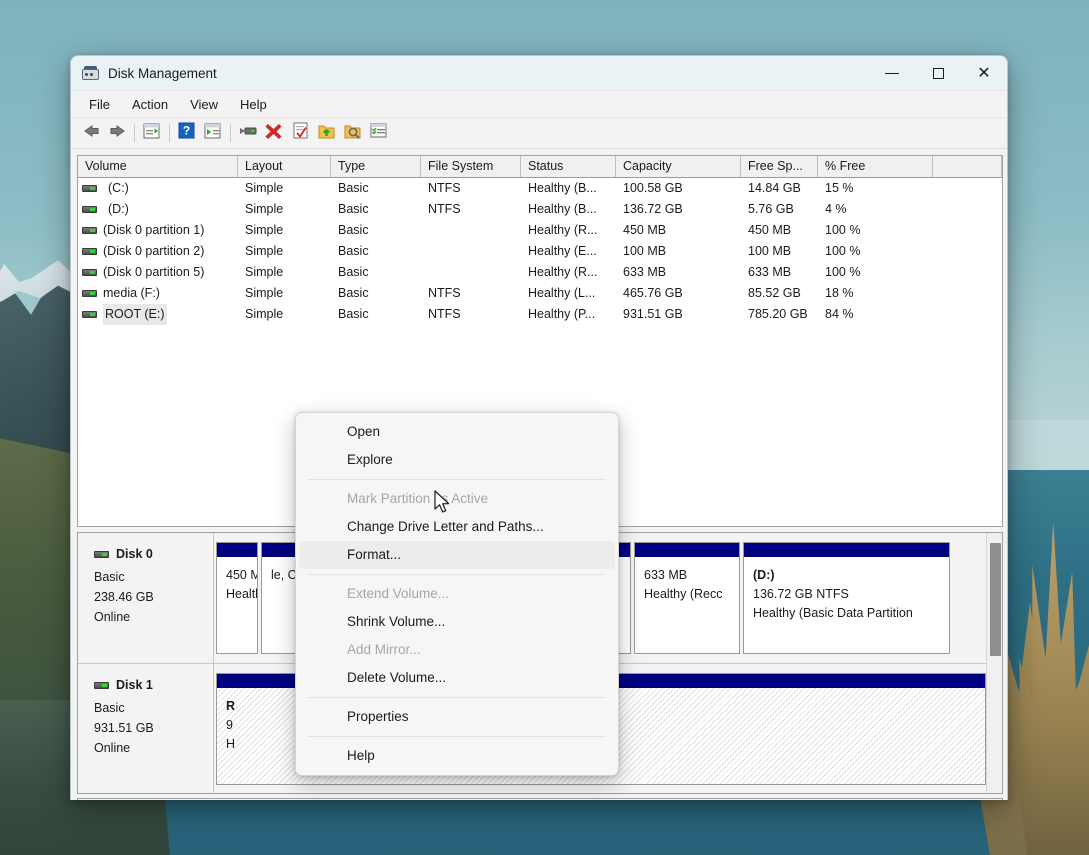 This screenshot has width=1089, height=855. What do you see at coordinates (471, 166) in the screenshot?
I see `column-header-file-system: File System` at bounding box center [471, 166].